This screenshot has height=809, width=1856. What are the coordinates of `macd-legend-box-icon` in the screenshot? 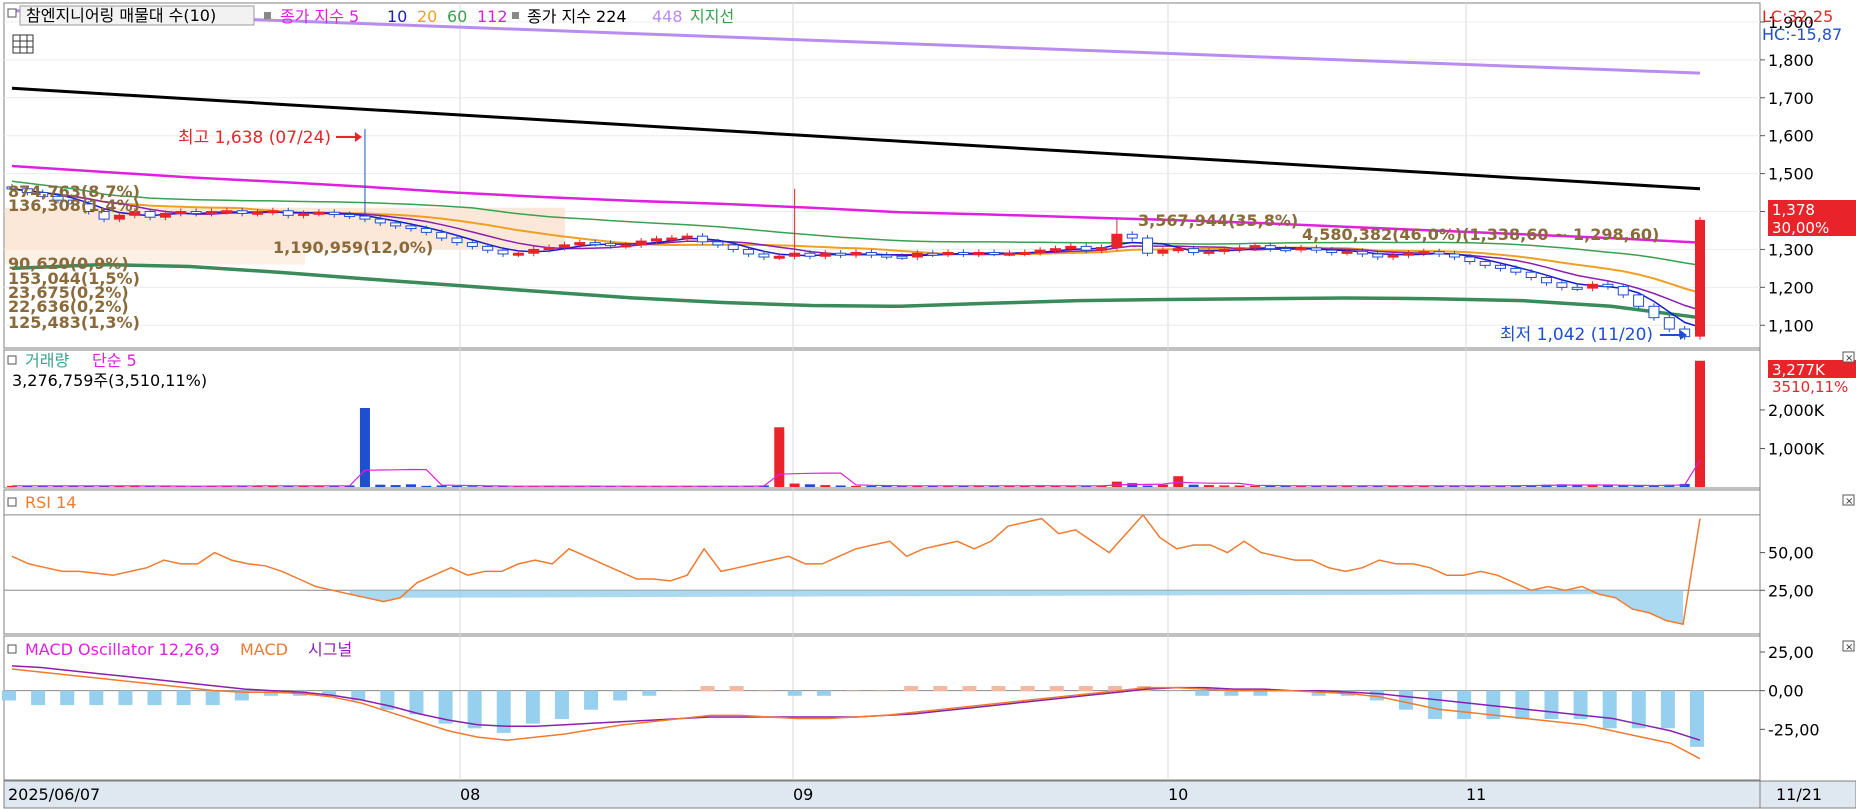 It's located at (12, 649).